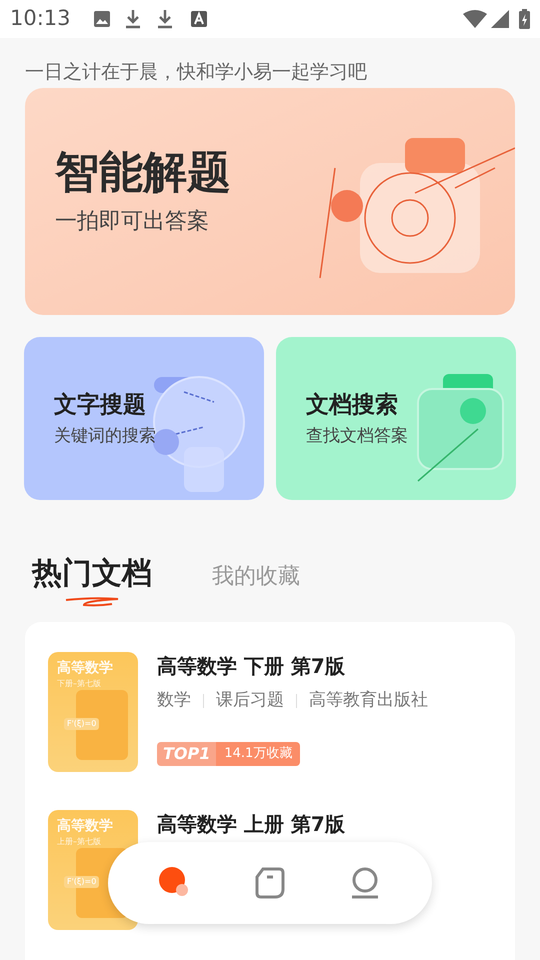  I want to click on status-time: 10:13, so click(40, 18).